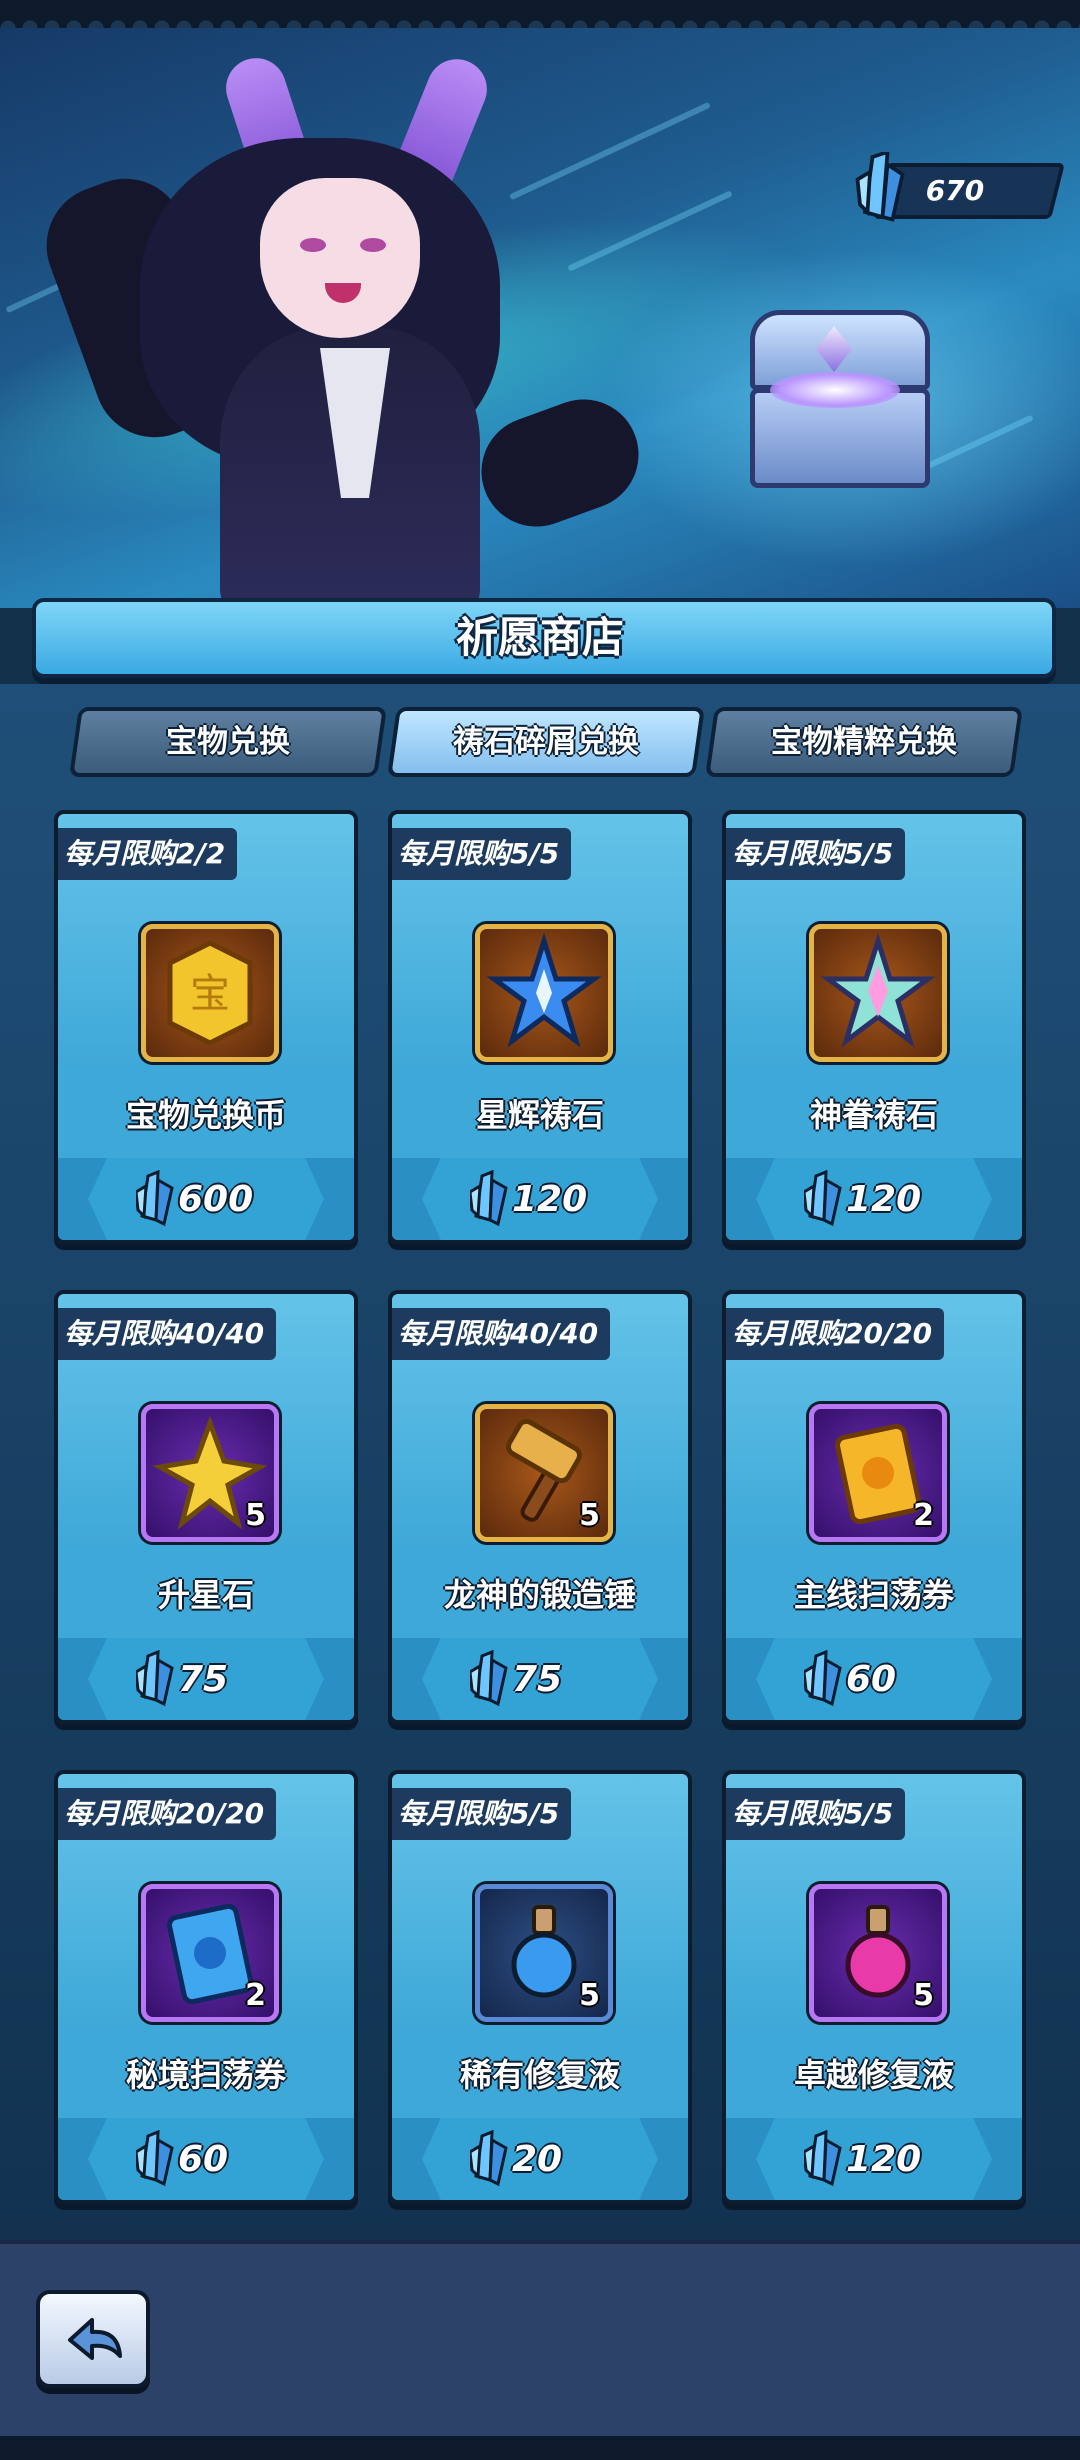  Describe the element at coordinates (539, 637) in the screenshot. I see `shop-title: 祈愿商店` at that location.